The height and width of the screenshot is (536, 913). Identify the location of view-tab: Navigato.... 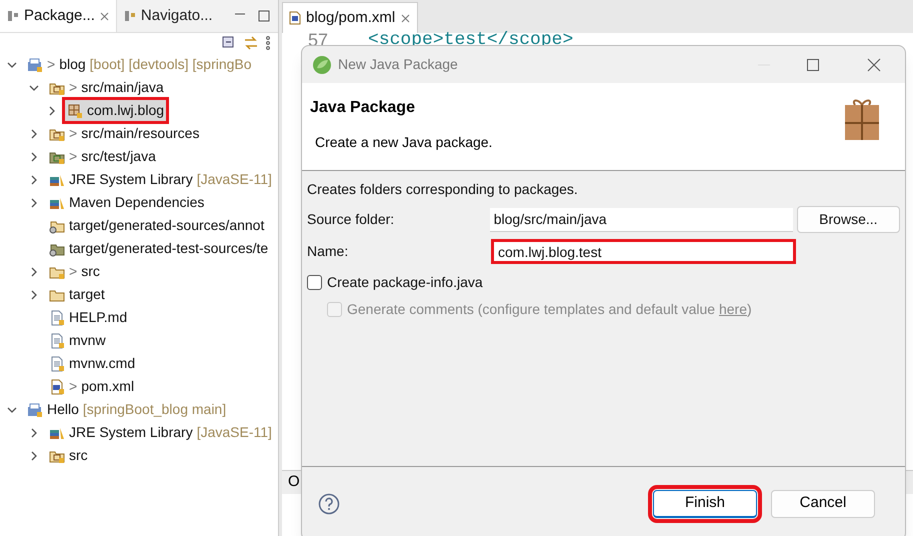
(167, 16).